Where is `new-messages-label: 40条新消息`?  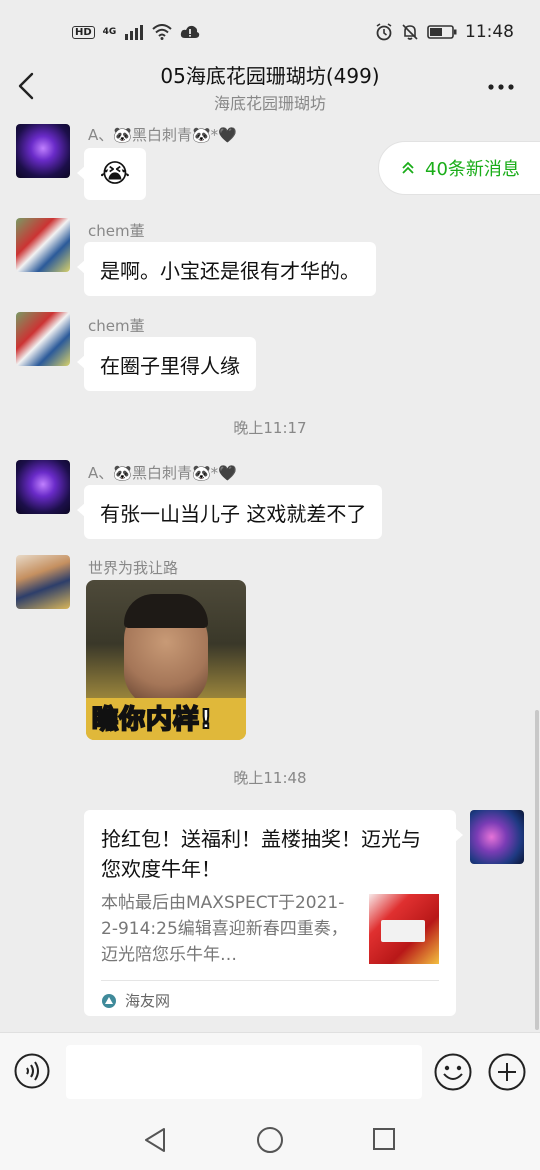
new-messages-label: 40条新消息 is located at coordinates (472, 169).